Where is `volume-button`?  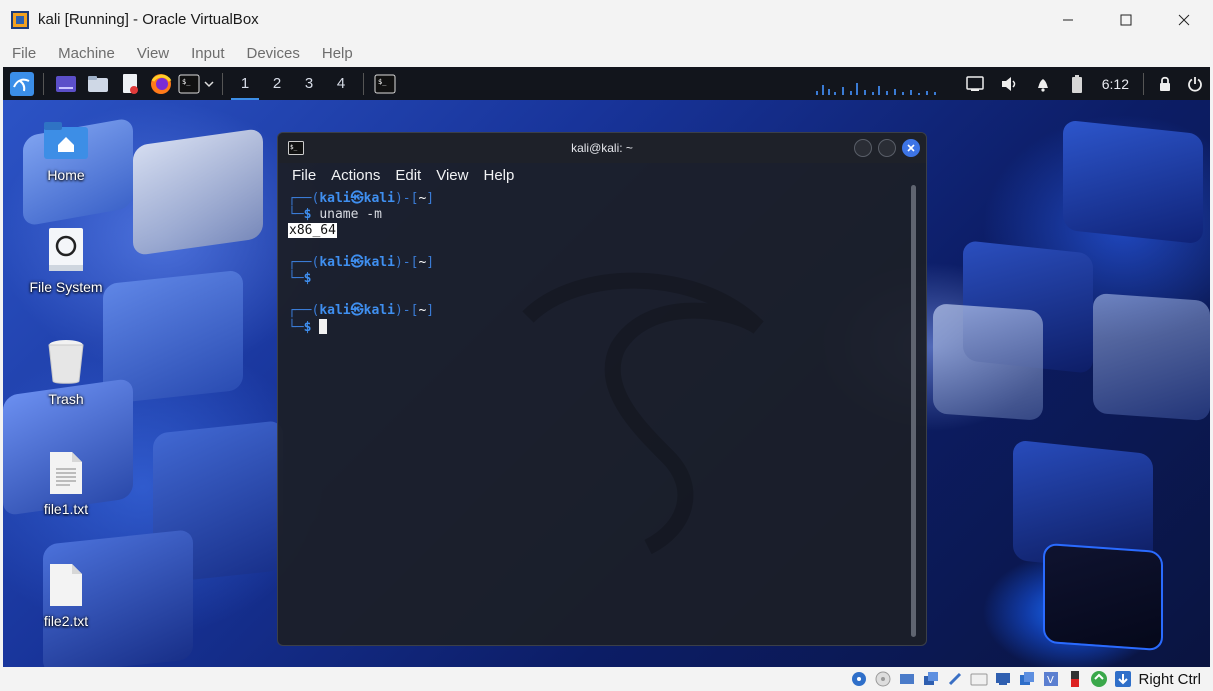
volume-button is located at coordinates (1009, 83).